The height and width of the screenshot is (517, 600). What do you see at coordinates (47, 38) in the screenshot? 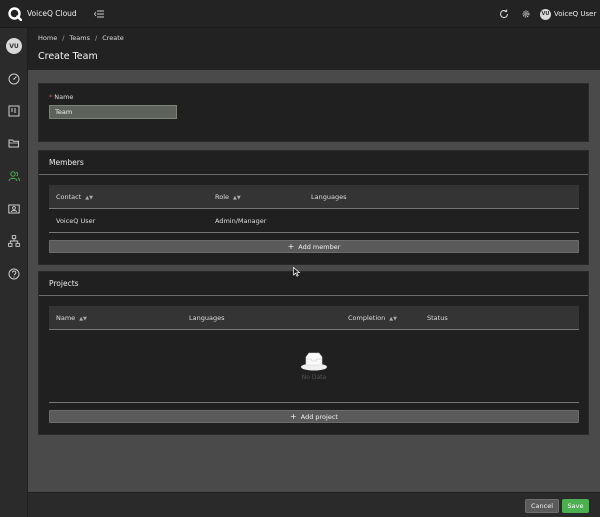
I see `breadcrumb-home: Home` at bounding box center [47, 38].